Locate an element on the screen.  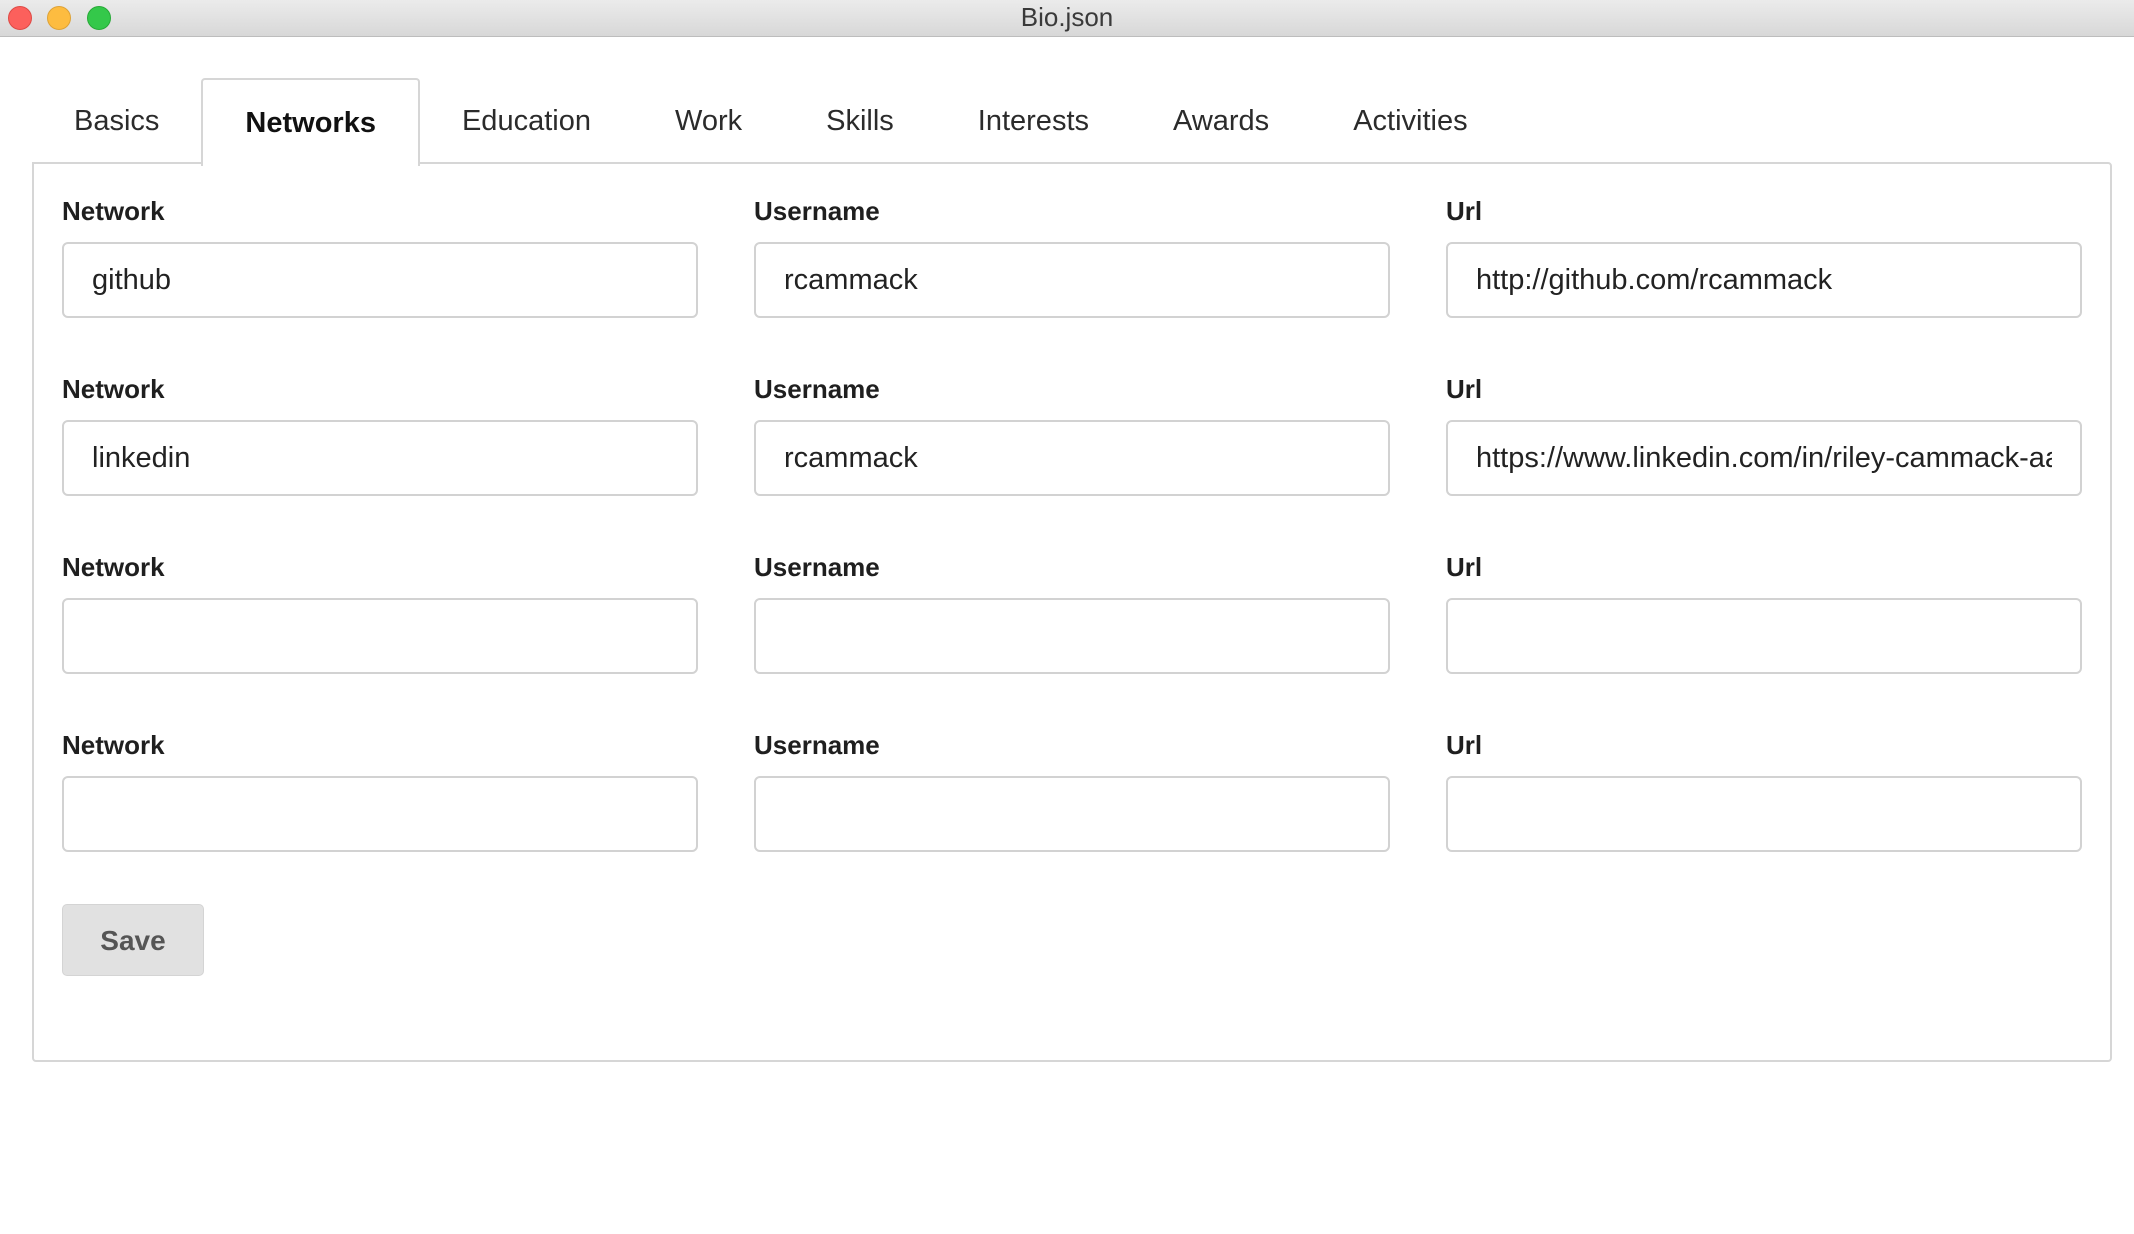
title-bar: Bio.json is located at coordinates (1067, 18).